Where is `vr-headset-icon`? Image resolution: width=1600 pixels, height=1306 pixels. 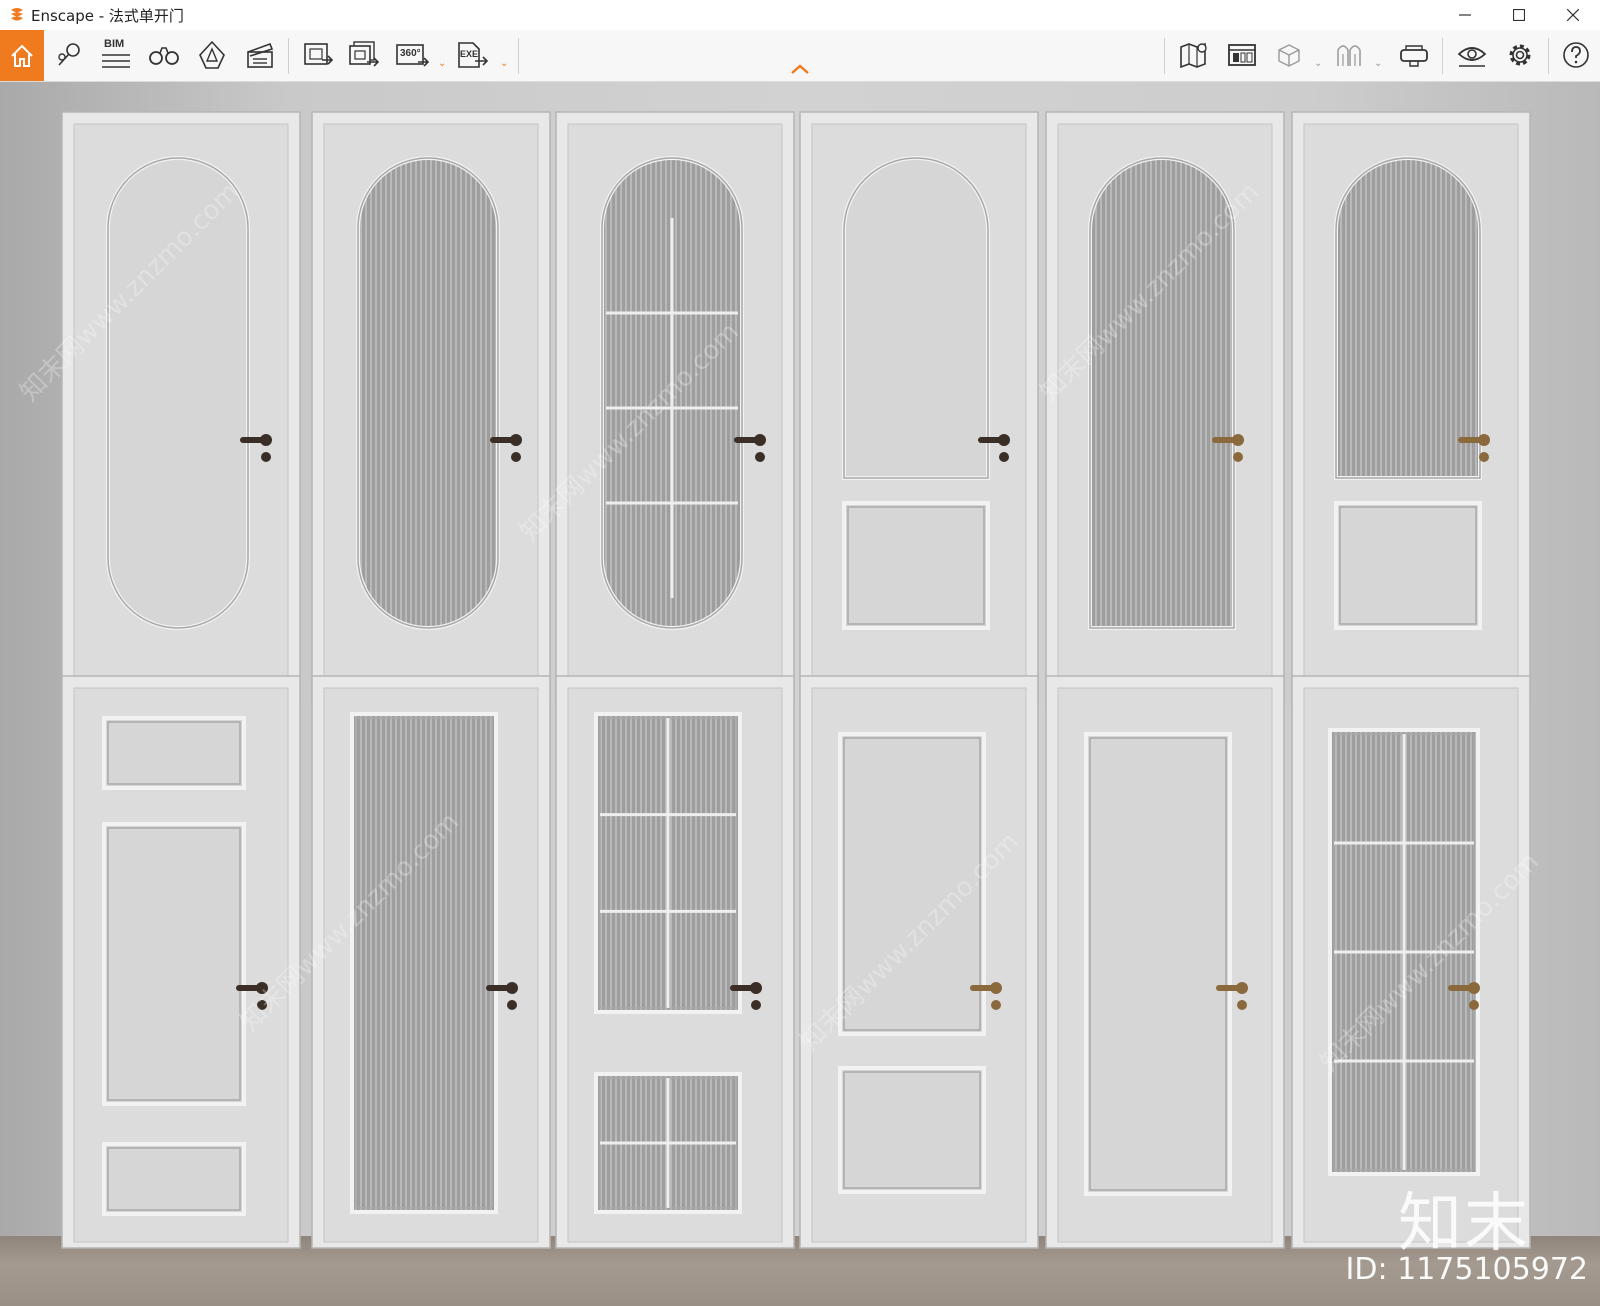
vr-headset-icon is located at coordinates (1414, 56).